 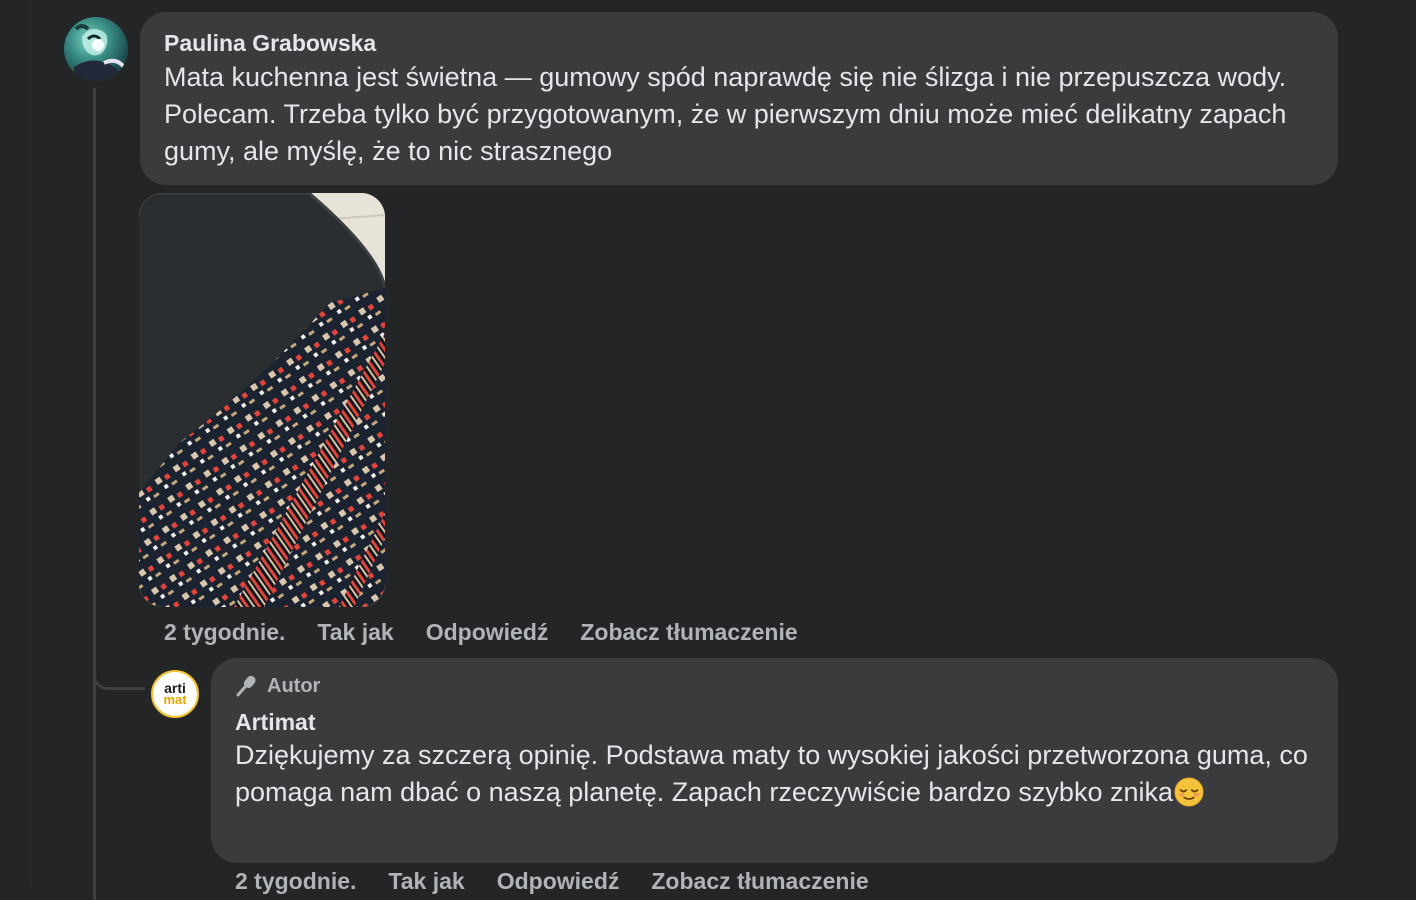 What do you see at coordinates (175, 699) in the screenshot?
I see `avatar-logo-text-bottom: mat` at bounding box center [175, 699].